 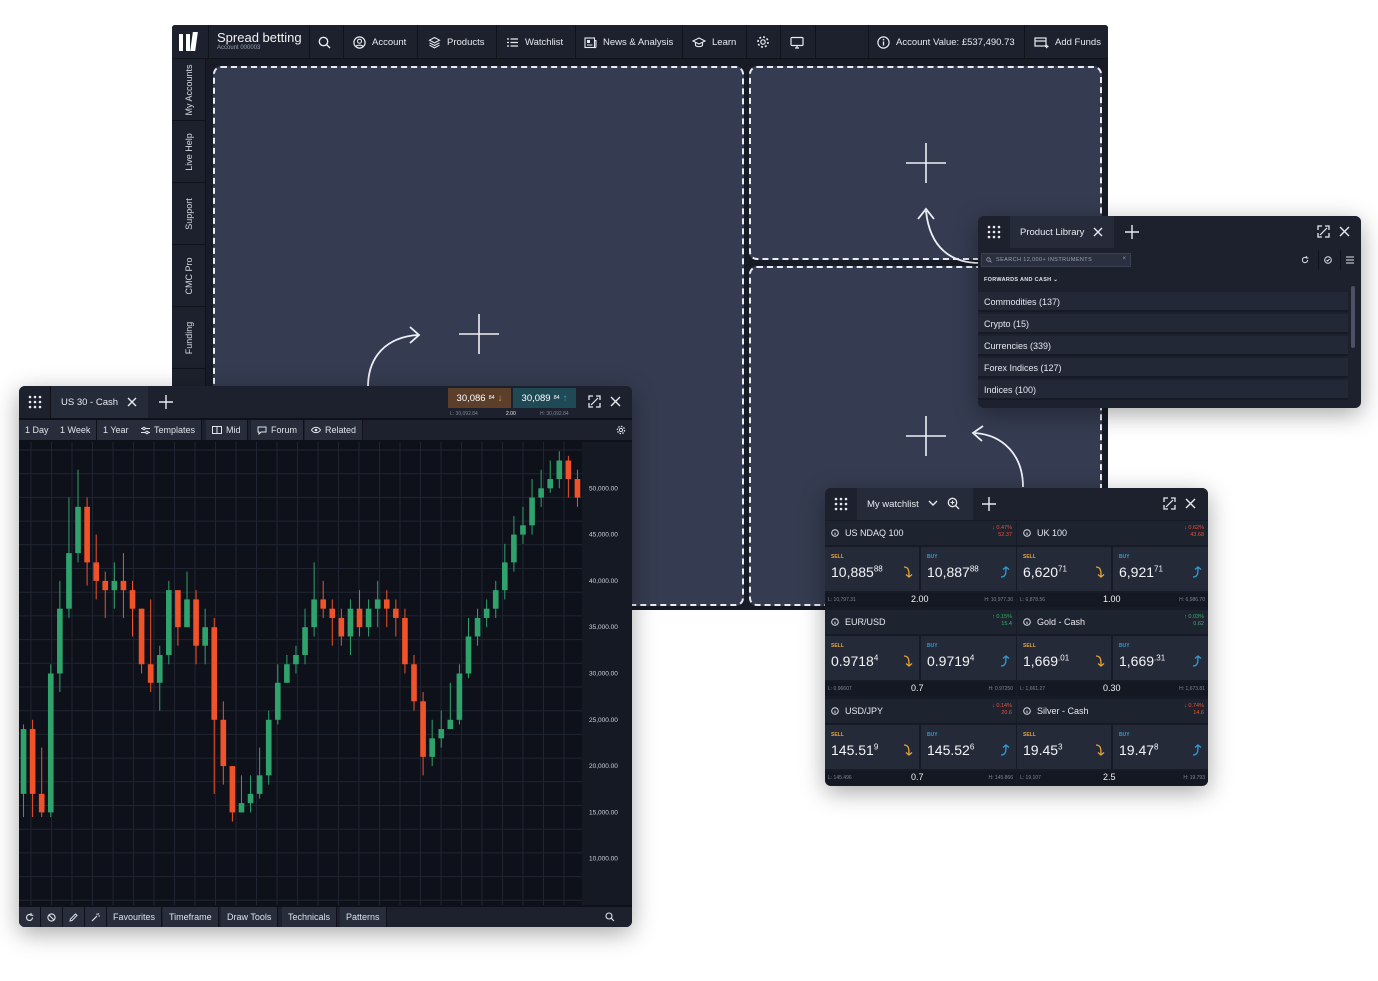 I want to click on refresh-icon, so click(x=1305, y=260).